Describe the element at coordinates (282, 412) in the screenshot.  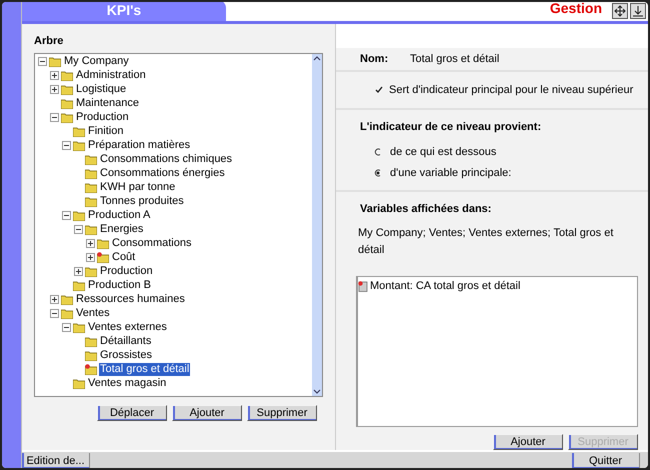
I see `action-button: Supprimer` at that location.